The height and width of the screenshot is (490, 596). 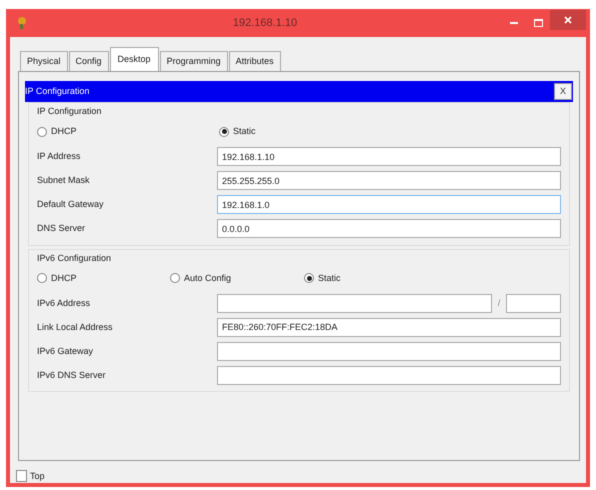 I want to click on checkbox, so click(x=21, y=476).